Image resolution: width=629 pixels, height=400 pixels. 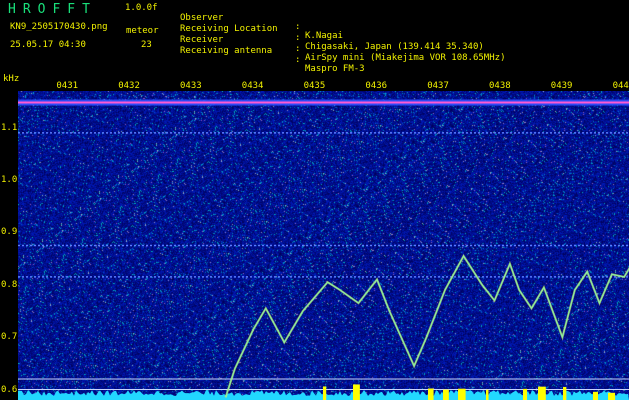 What do you see at coordinates (11, 79) in the screenshot?
I see `y-unit-label: kHz` at bounding box center [11, 79].